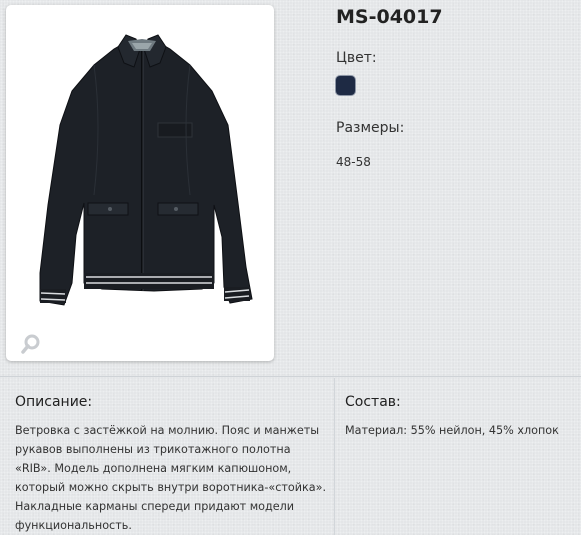 Image resolution: width=581 pixels, height=535 pixels. Describe the element at coordinates (31, 344) in the screenshot. I see `magnifier-icon` at that location.